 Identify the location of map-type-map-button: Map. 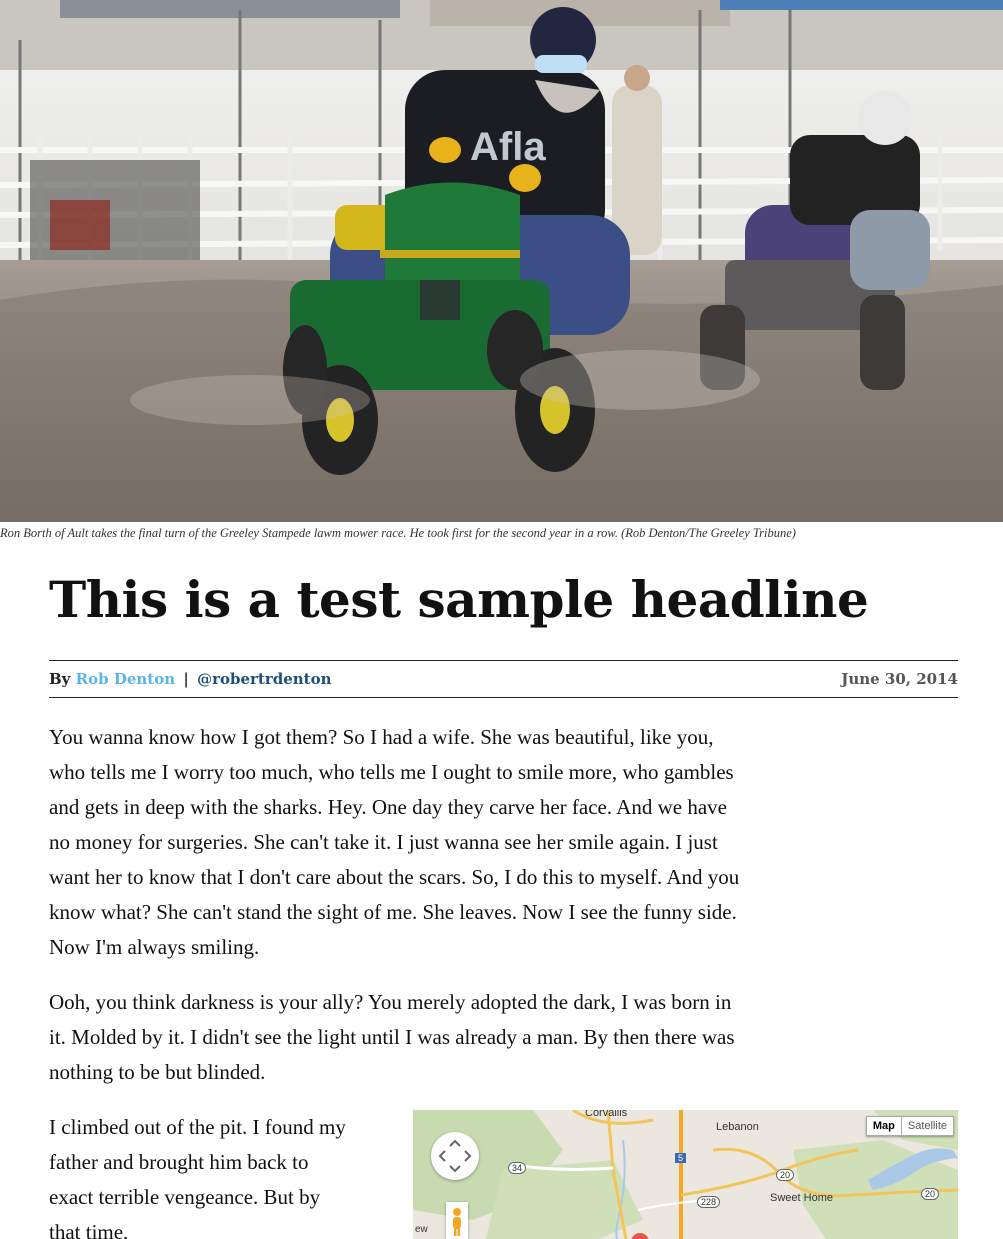
(883, 1126).